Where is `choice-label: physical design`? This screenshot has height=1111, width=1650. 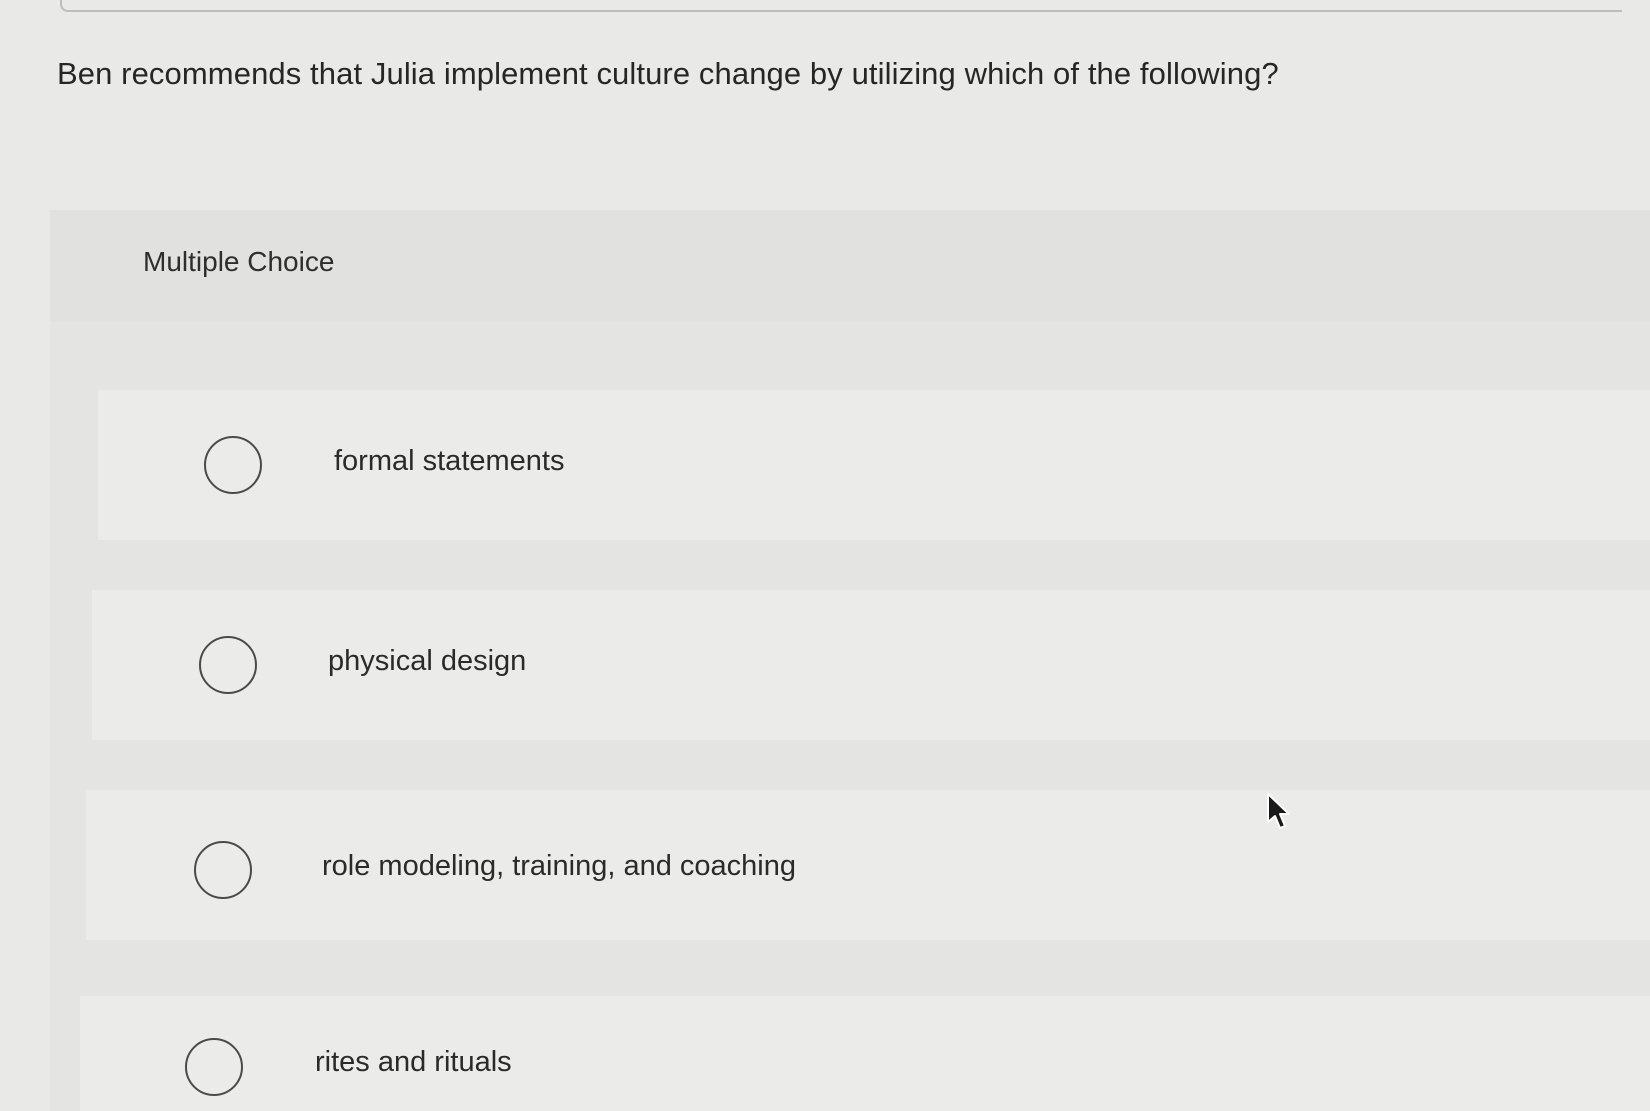
choice-label: physical design is located at coordinates (427, 661).